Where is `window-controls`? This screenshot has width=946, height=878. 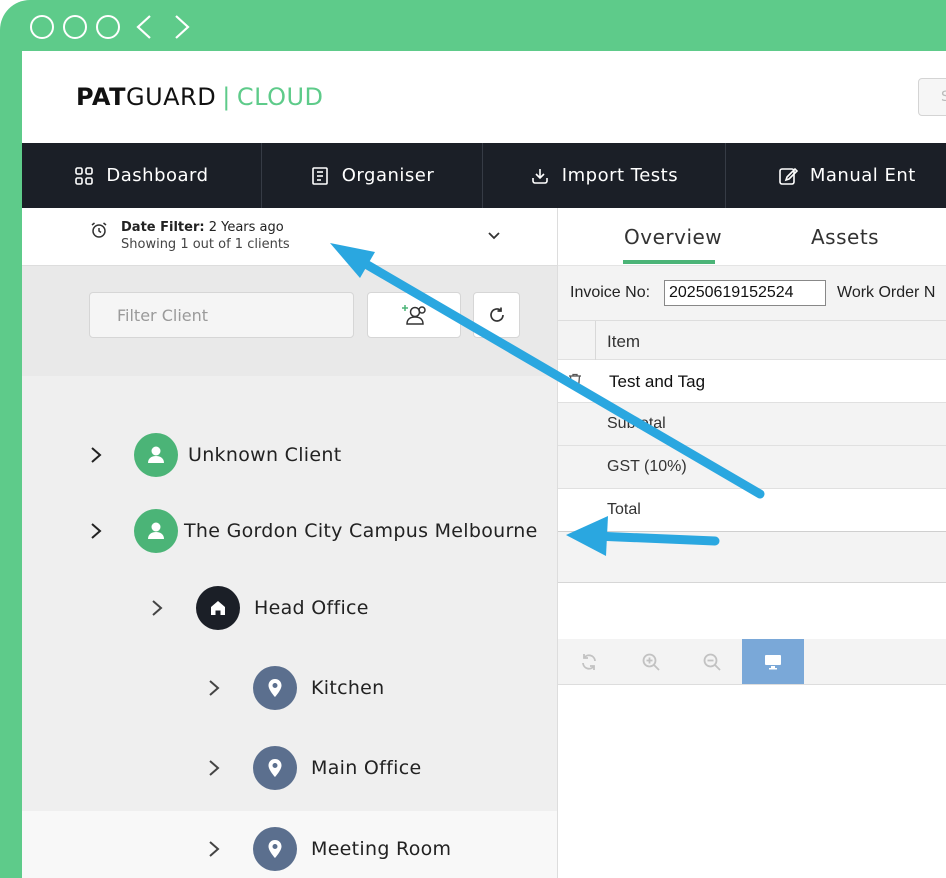
window-controls is located at coordinates (113, 27).